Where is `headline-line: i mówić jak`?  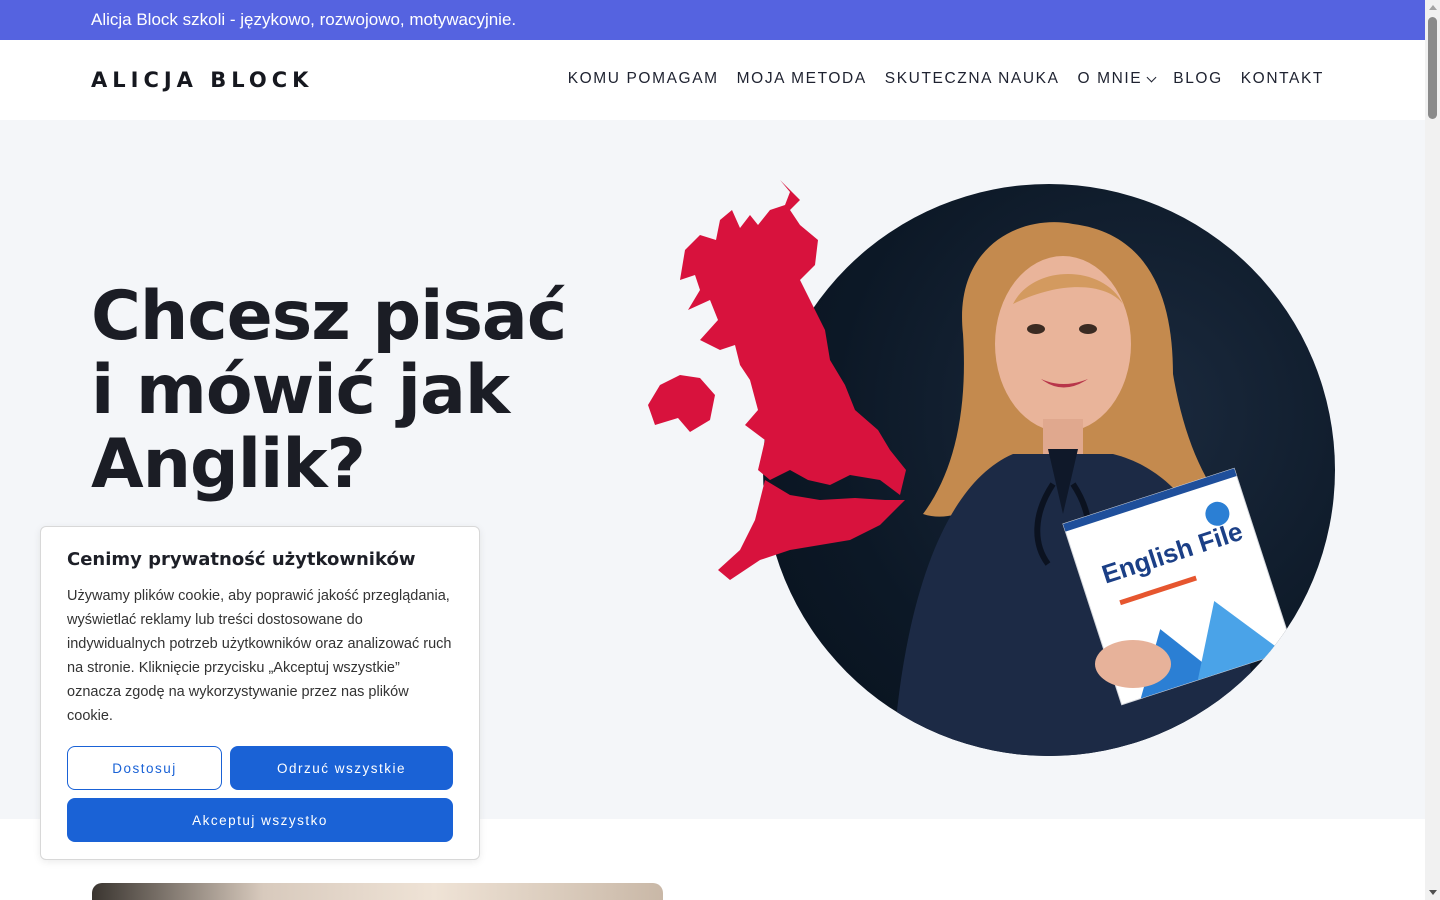
headline-line: i mówić jak is located at coordinates (300, 390).